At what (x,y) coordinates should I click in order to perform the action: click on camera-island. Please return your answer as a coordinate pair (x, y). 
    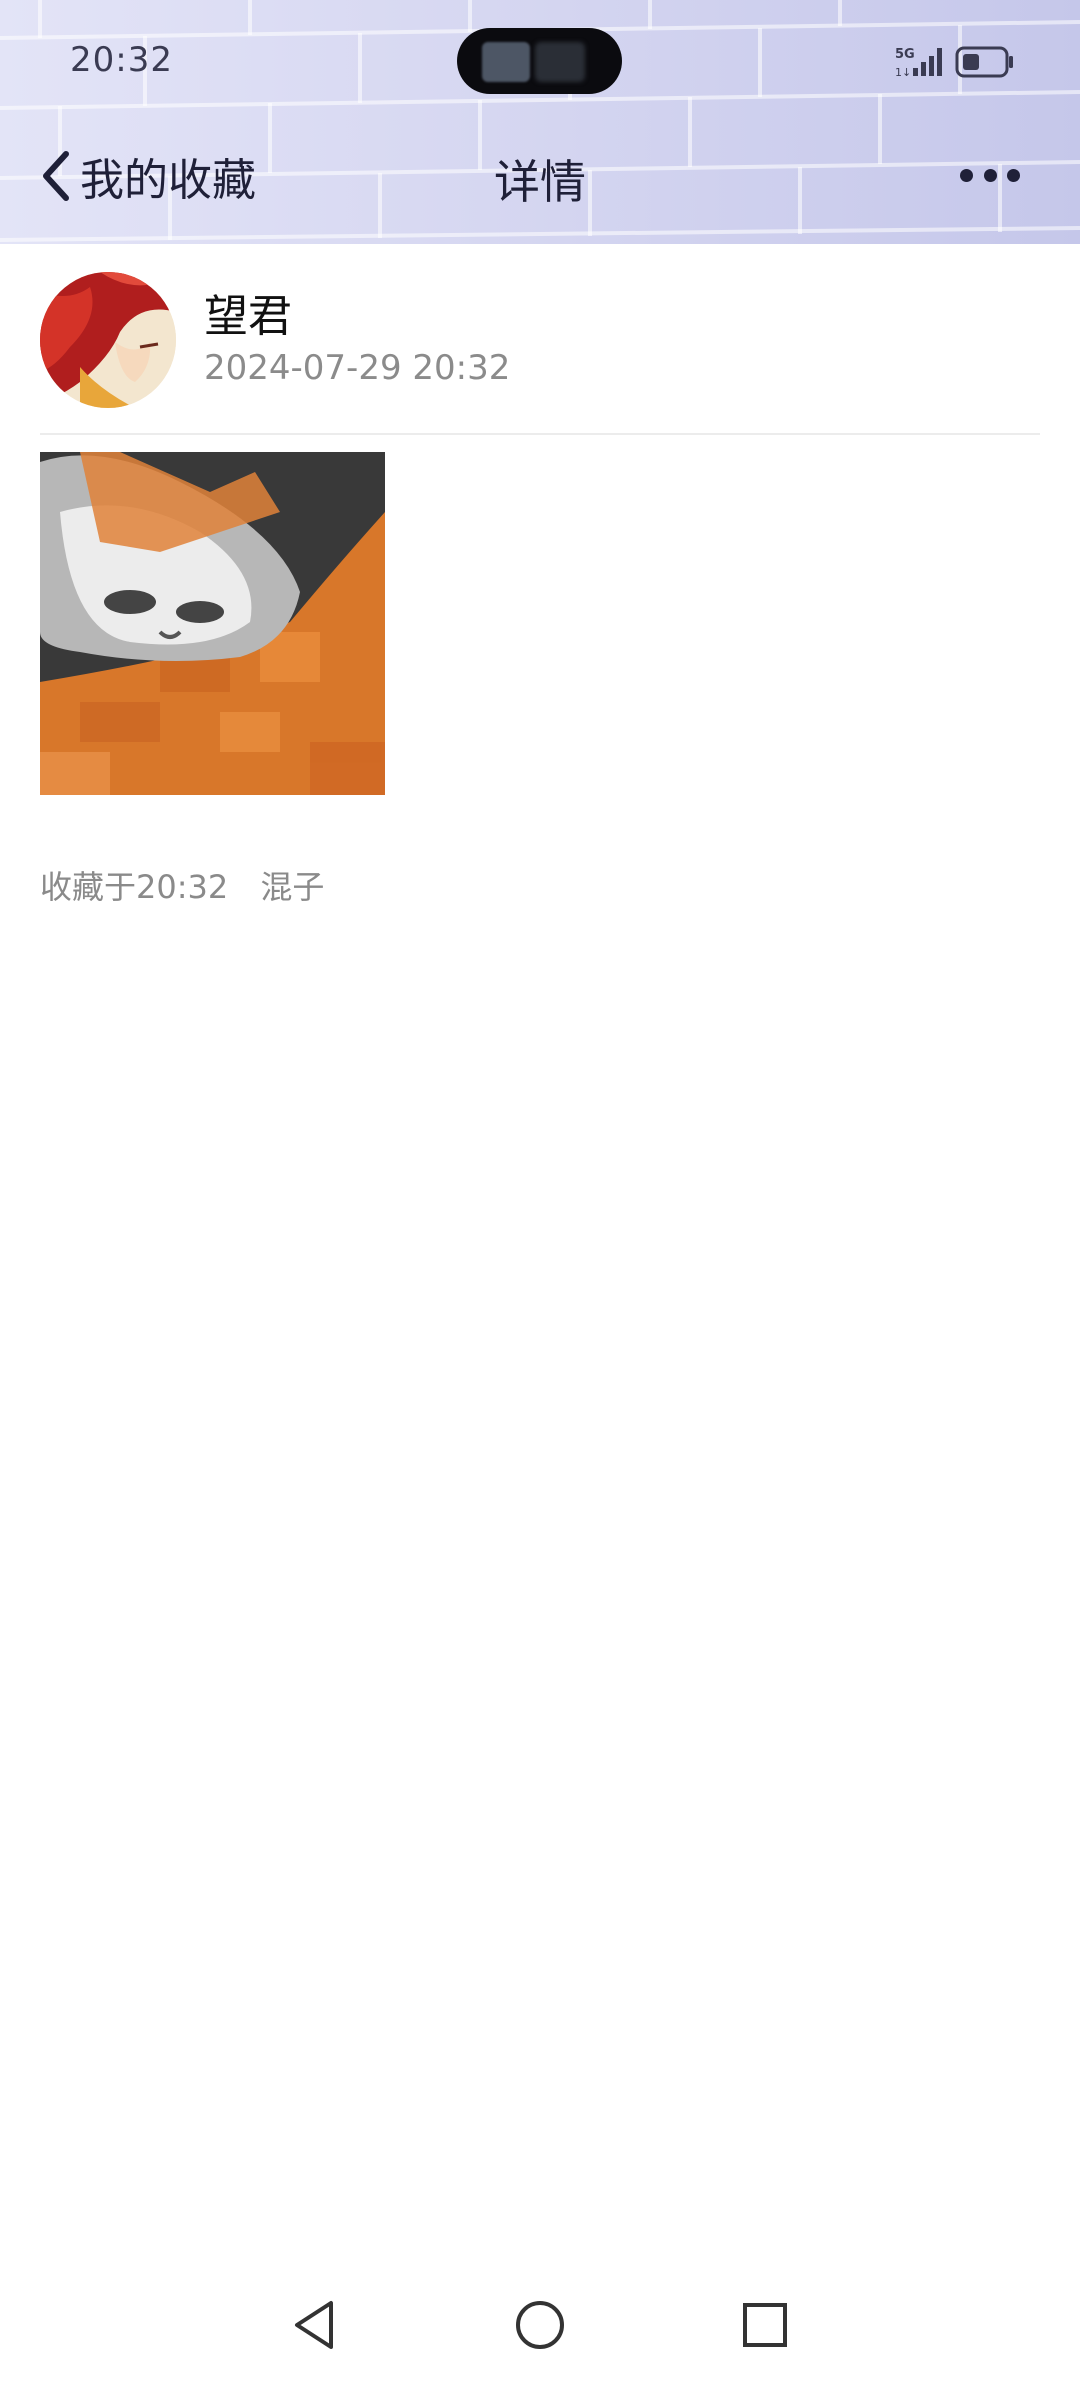
    Looking at the image, I should click on (539, 61).